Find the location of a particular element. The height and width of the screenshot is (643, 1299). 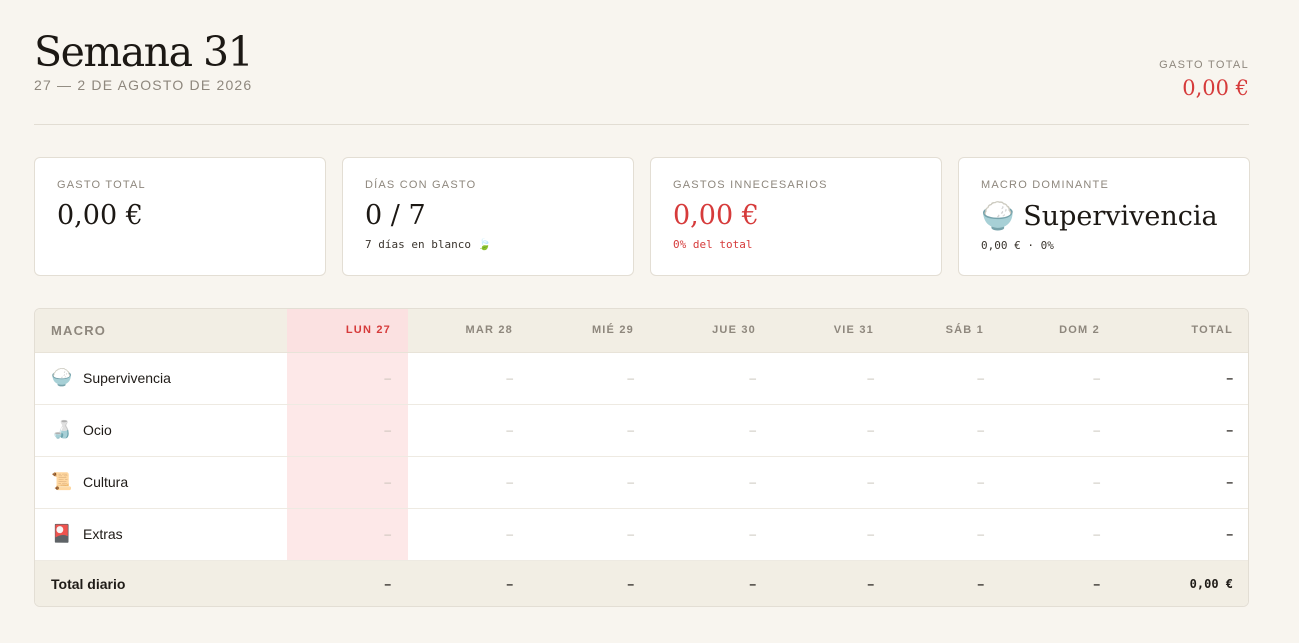

macro-label: Cultura is located at coordinates (106, 482).